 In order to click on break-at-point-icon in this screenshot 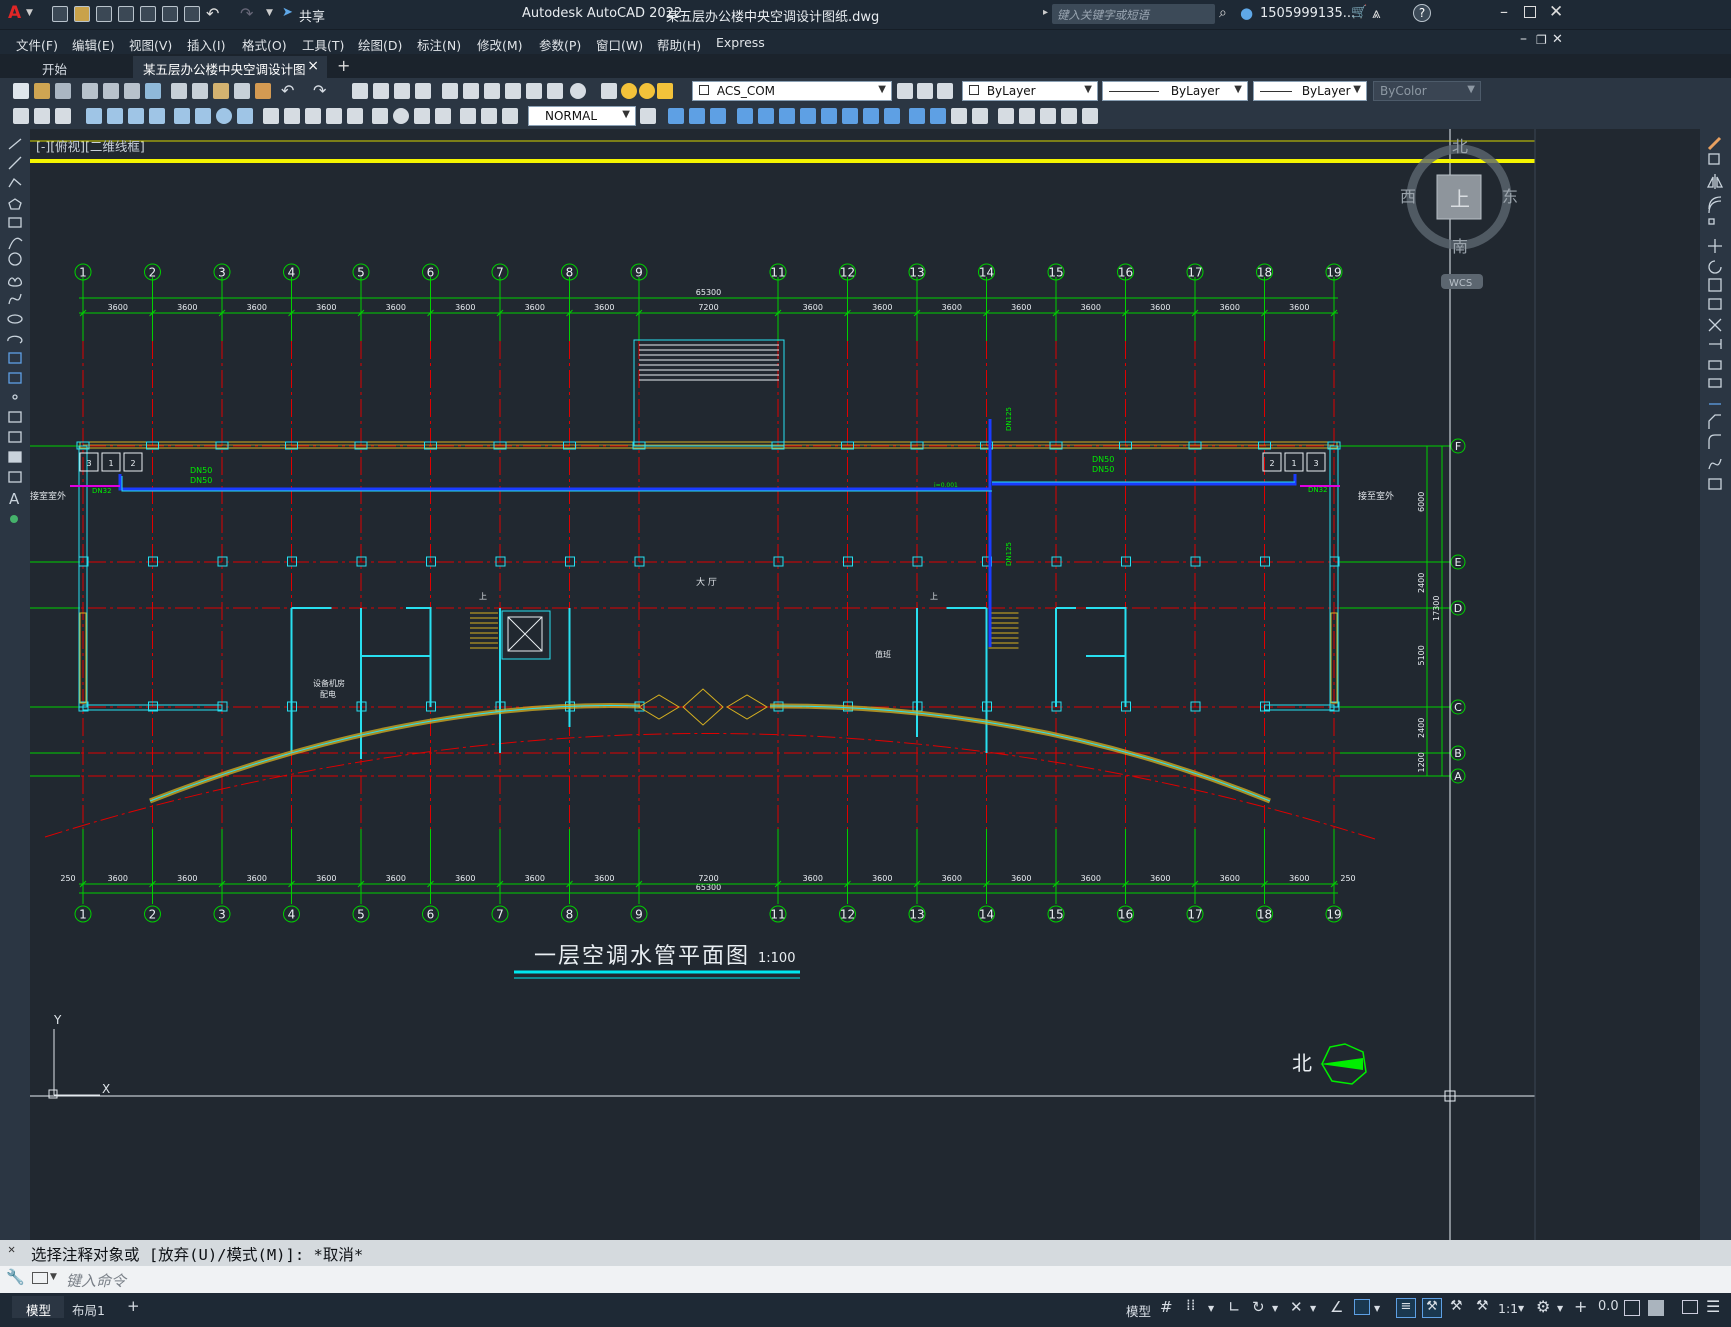, I will do `click(1715, 365)`.